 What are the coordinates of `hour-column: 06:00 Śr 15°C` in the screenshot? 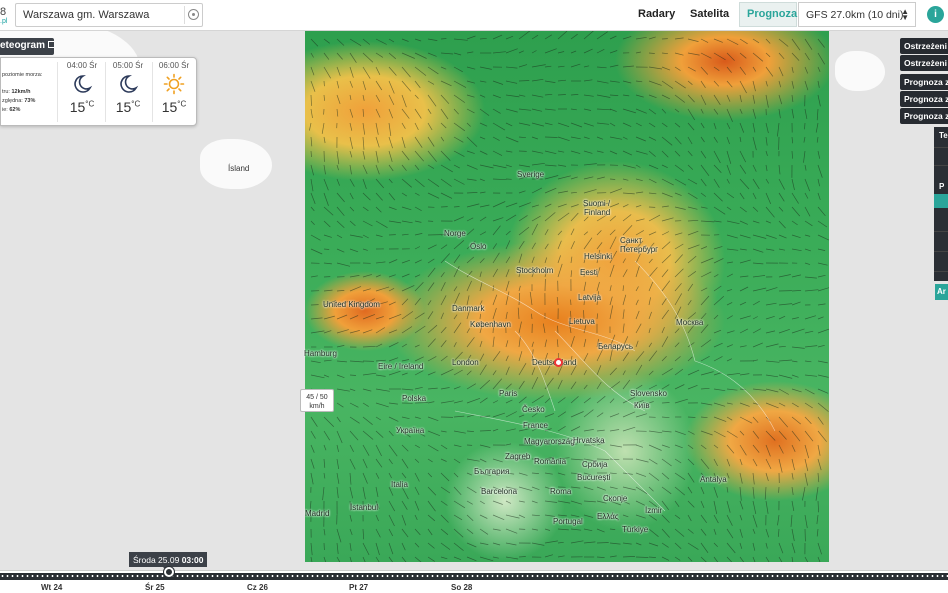 It's located at (174, 88).